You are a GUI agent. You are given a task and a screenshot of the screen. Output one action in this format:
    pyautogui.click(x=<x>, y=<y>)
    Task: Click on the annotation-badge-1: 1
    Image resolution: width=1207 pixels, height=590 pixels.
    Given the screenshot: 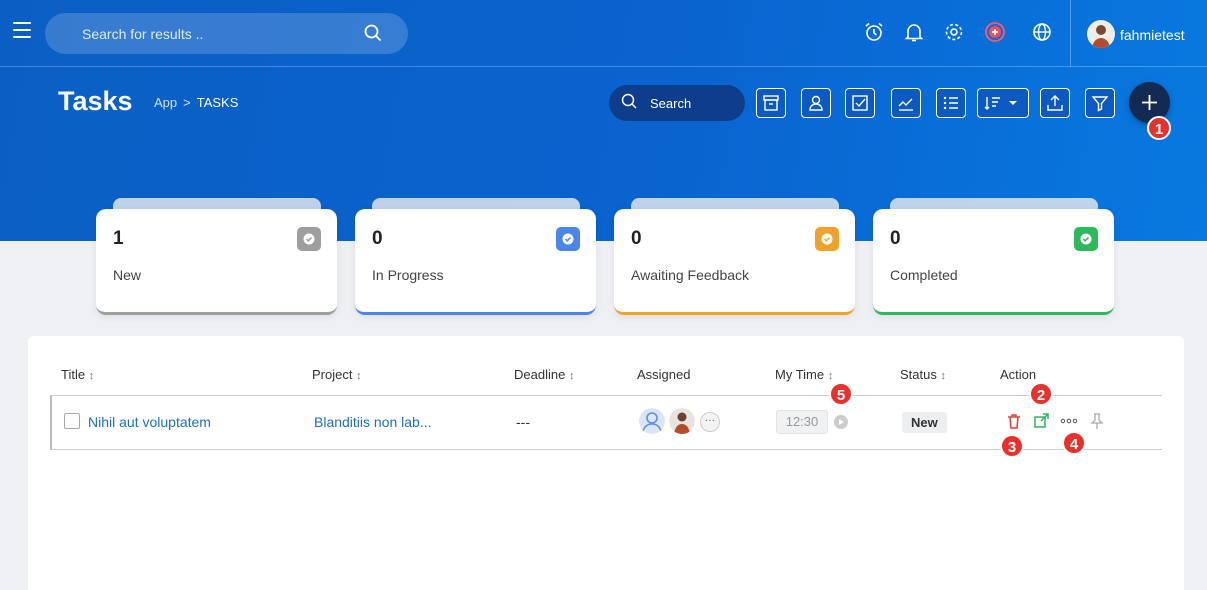 What is the action you would take?
    pyautogui.click(x=1159, y=128)
    